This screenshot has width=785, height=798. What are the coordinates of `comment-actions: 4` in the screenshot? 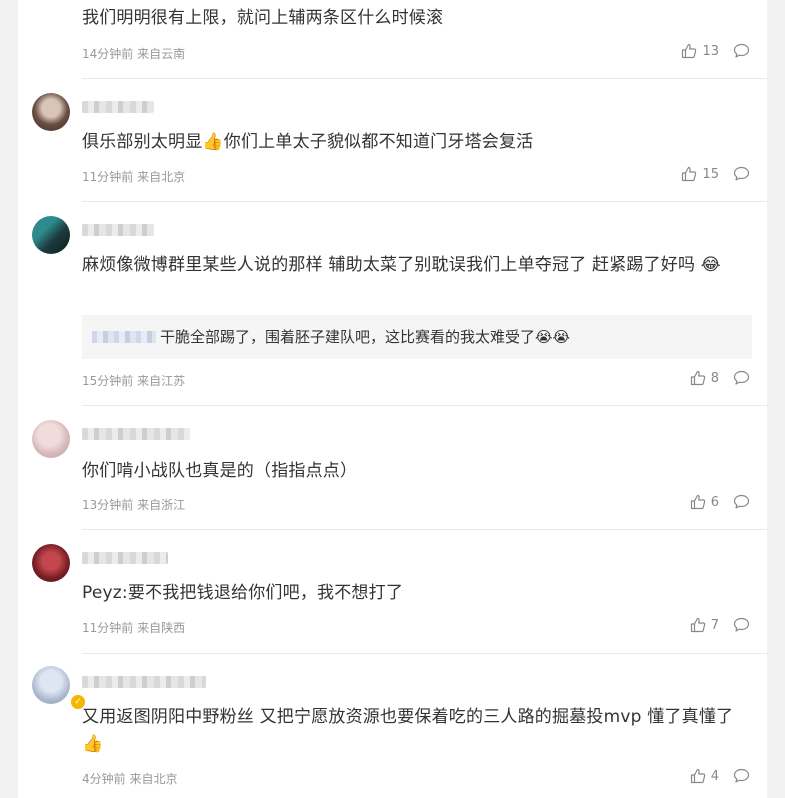 It's located at (720, 776).